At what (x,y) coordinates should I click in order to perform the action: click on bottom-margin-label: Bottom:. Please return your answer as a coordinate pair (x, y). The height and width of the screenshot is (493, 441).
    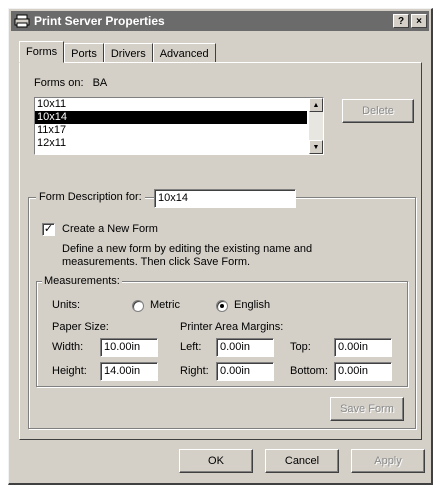
    Looking at the image, I should click on (309, 371).